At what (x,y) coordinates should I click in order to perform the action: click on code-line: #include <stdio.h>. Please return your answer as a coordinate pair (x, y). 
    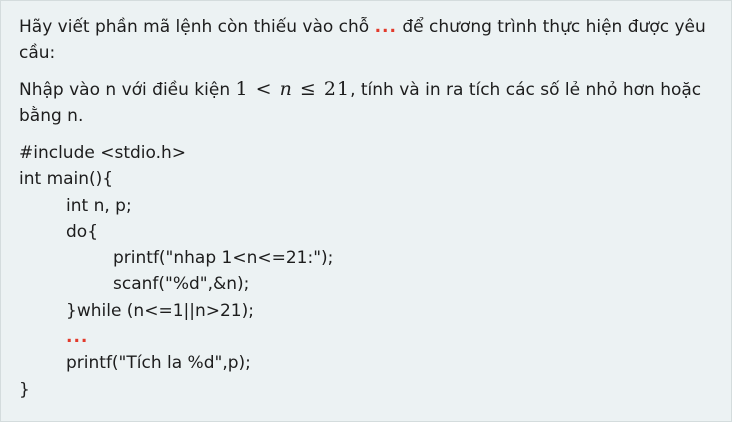
    Looking at the image, I should click on (364, 153).